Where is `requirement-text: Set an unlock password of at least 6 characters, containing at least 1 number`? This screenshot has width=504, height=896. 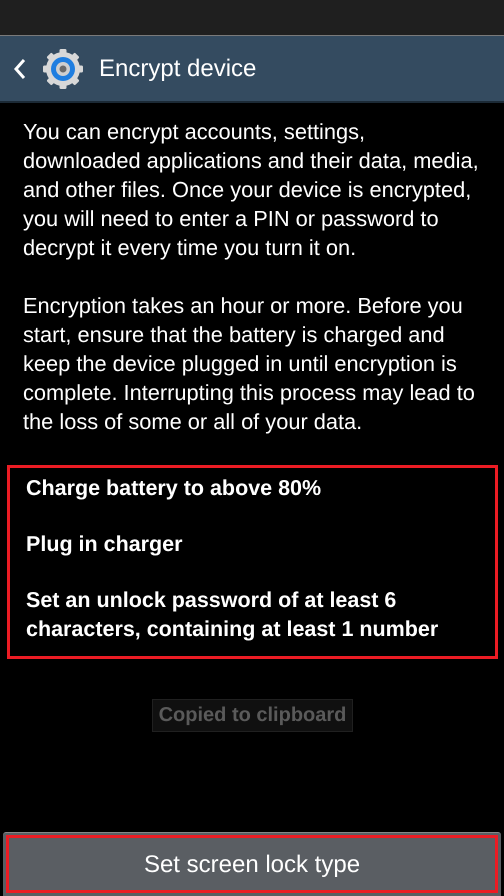
requirement-text: Set an unlock password of at least 6 characters, containing at least 1 number is located at coordinates (233, 615).